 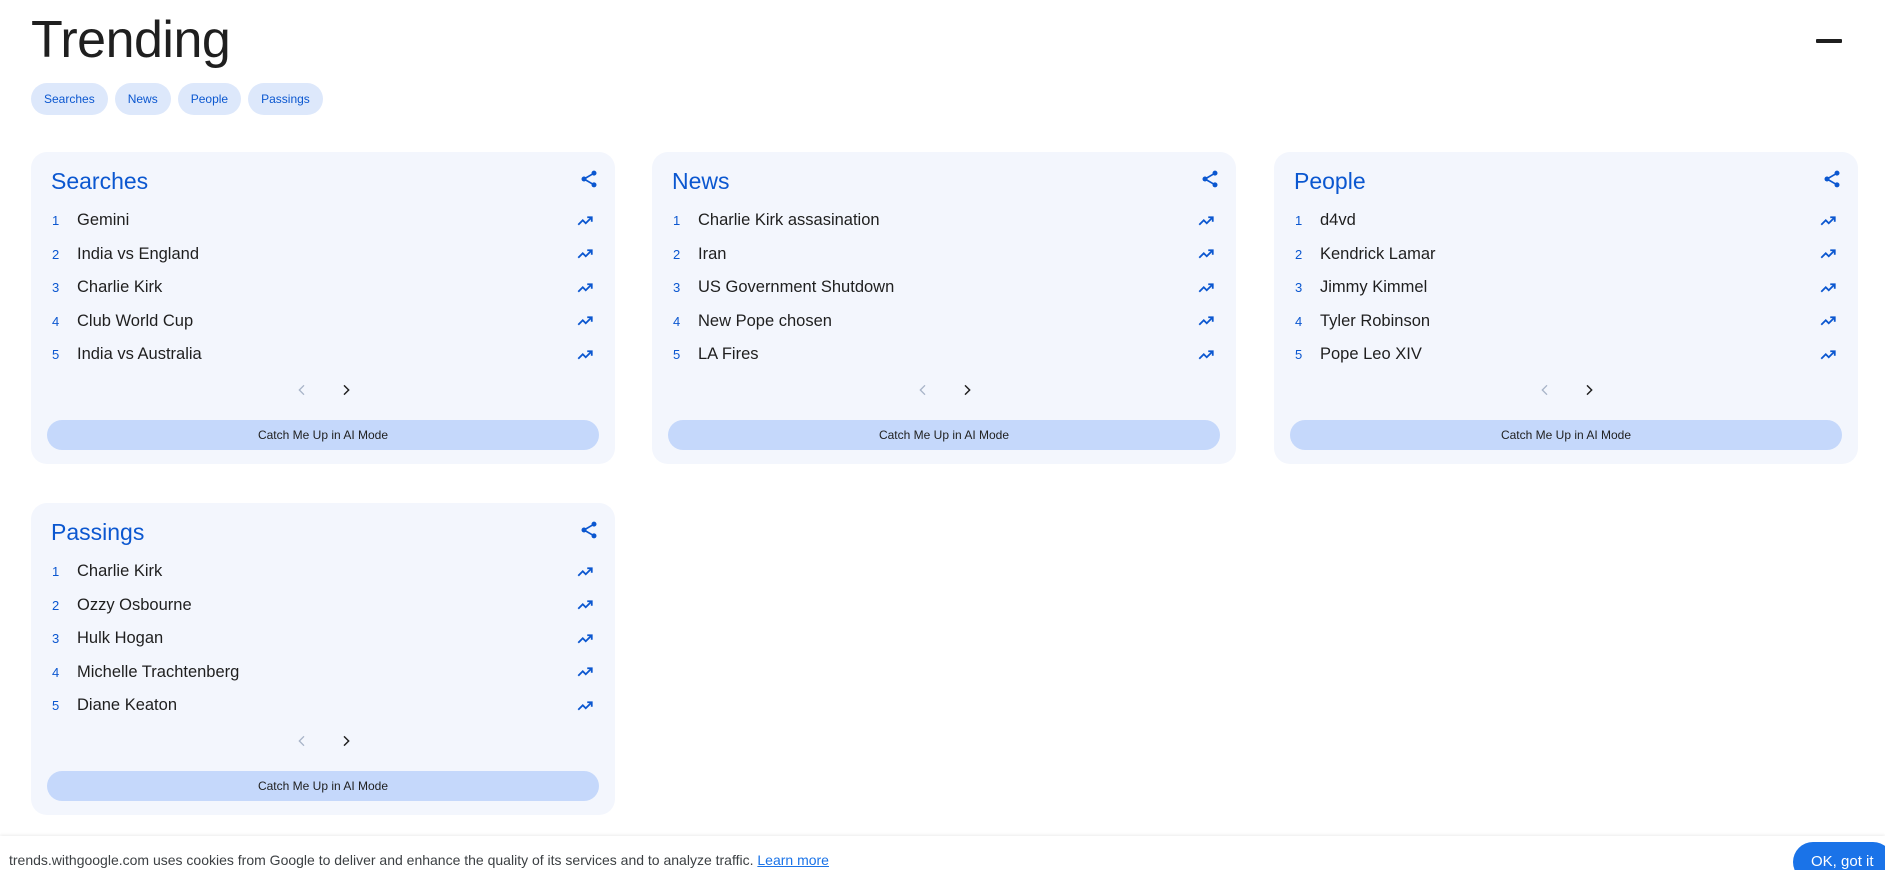 I want to click on ok-got-it-button: OK, got it, so click(x=1839, y=856).